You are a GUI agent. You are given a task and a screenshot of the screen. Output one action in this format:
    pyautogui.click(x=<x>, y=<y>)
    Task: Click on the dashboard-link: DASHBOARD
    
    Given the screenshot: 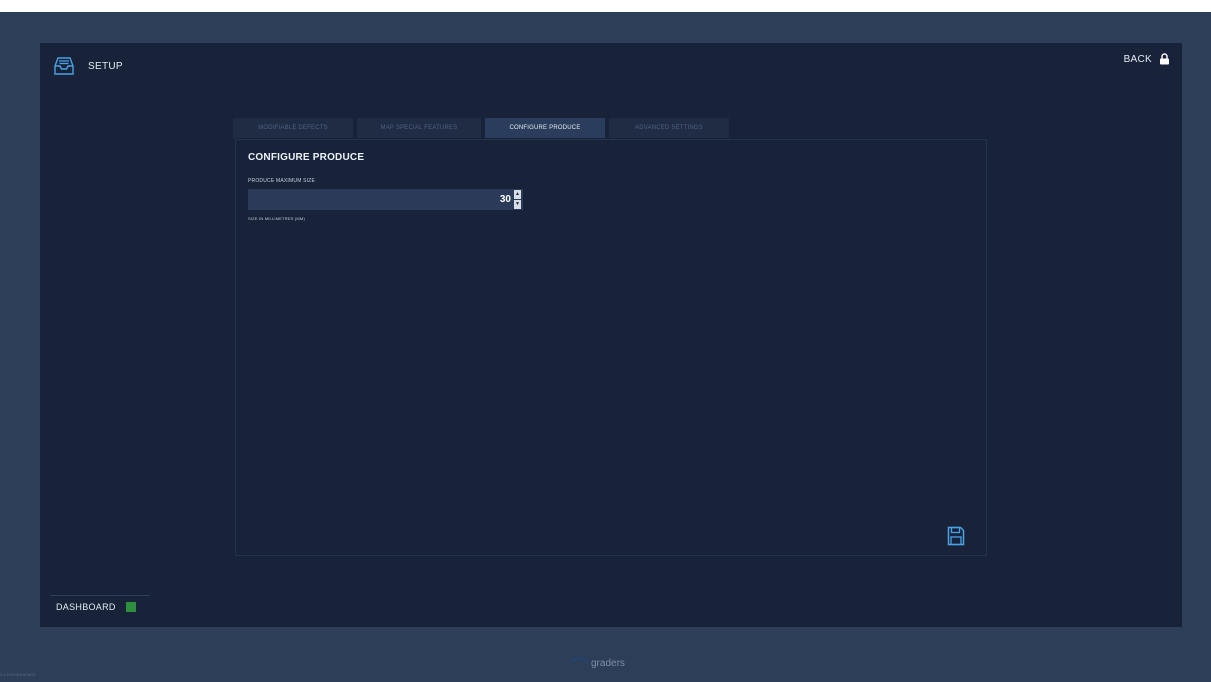 What is the action you would take?
    pyautogui.click(x=96, y=607)
    